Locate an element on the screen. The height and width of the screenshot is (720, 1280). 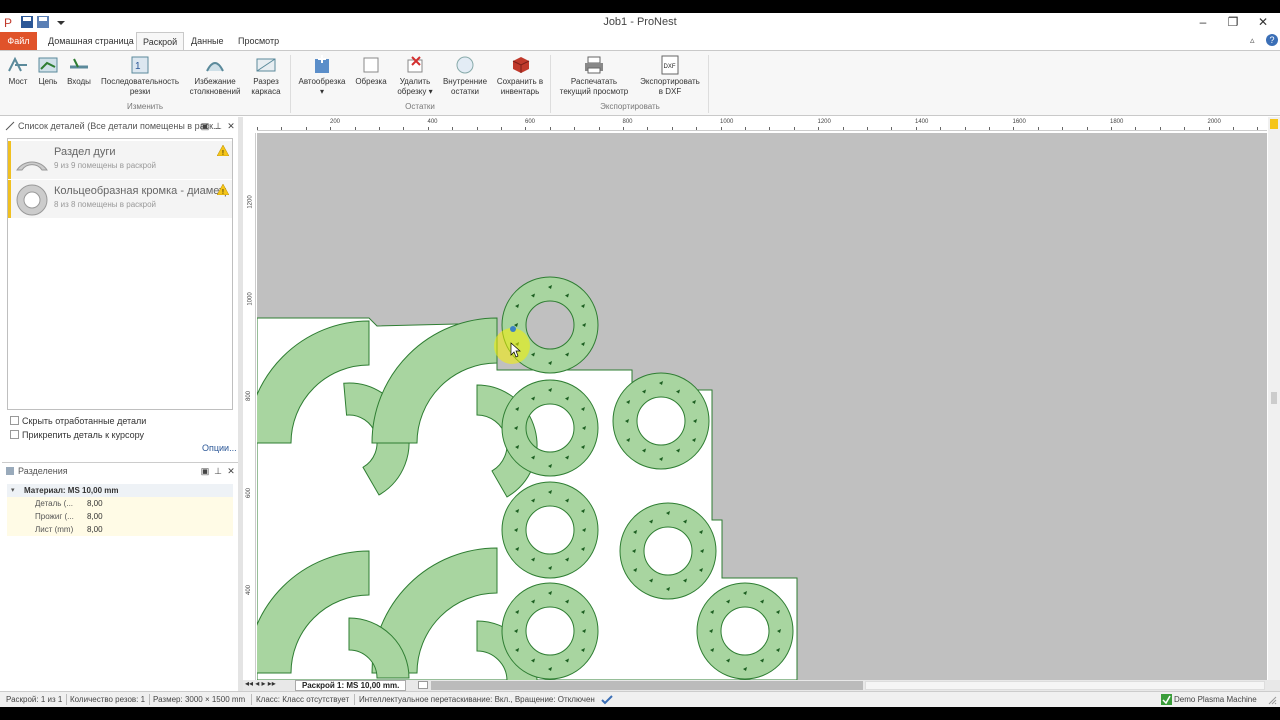
status-machine: Demo Plasma Machine is located at coordinates (1215, 699).